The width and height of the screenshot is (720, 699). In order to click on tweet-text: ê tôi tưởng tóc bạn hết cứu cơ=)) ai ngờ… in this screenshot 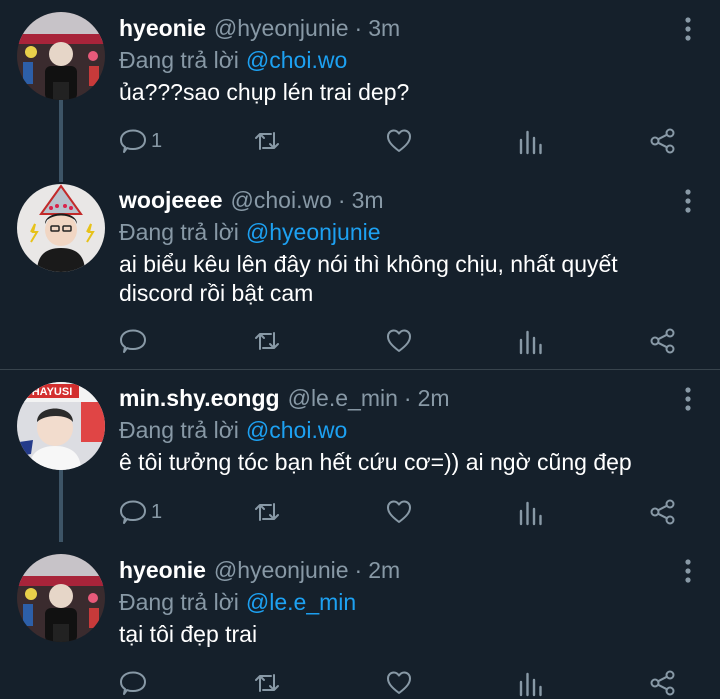, I will do `click(375, 462)`.